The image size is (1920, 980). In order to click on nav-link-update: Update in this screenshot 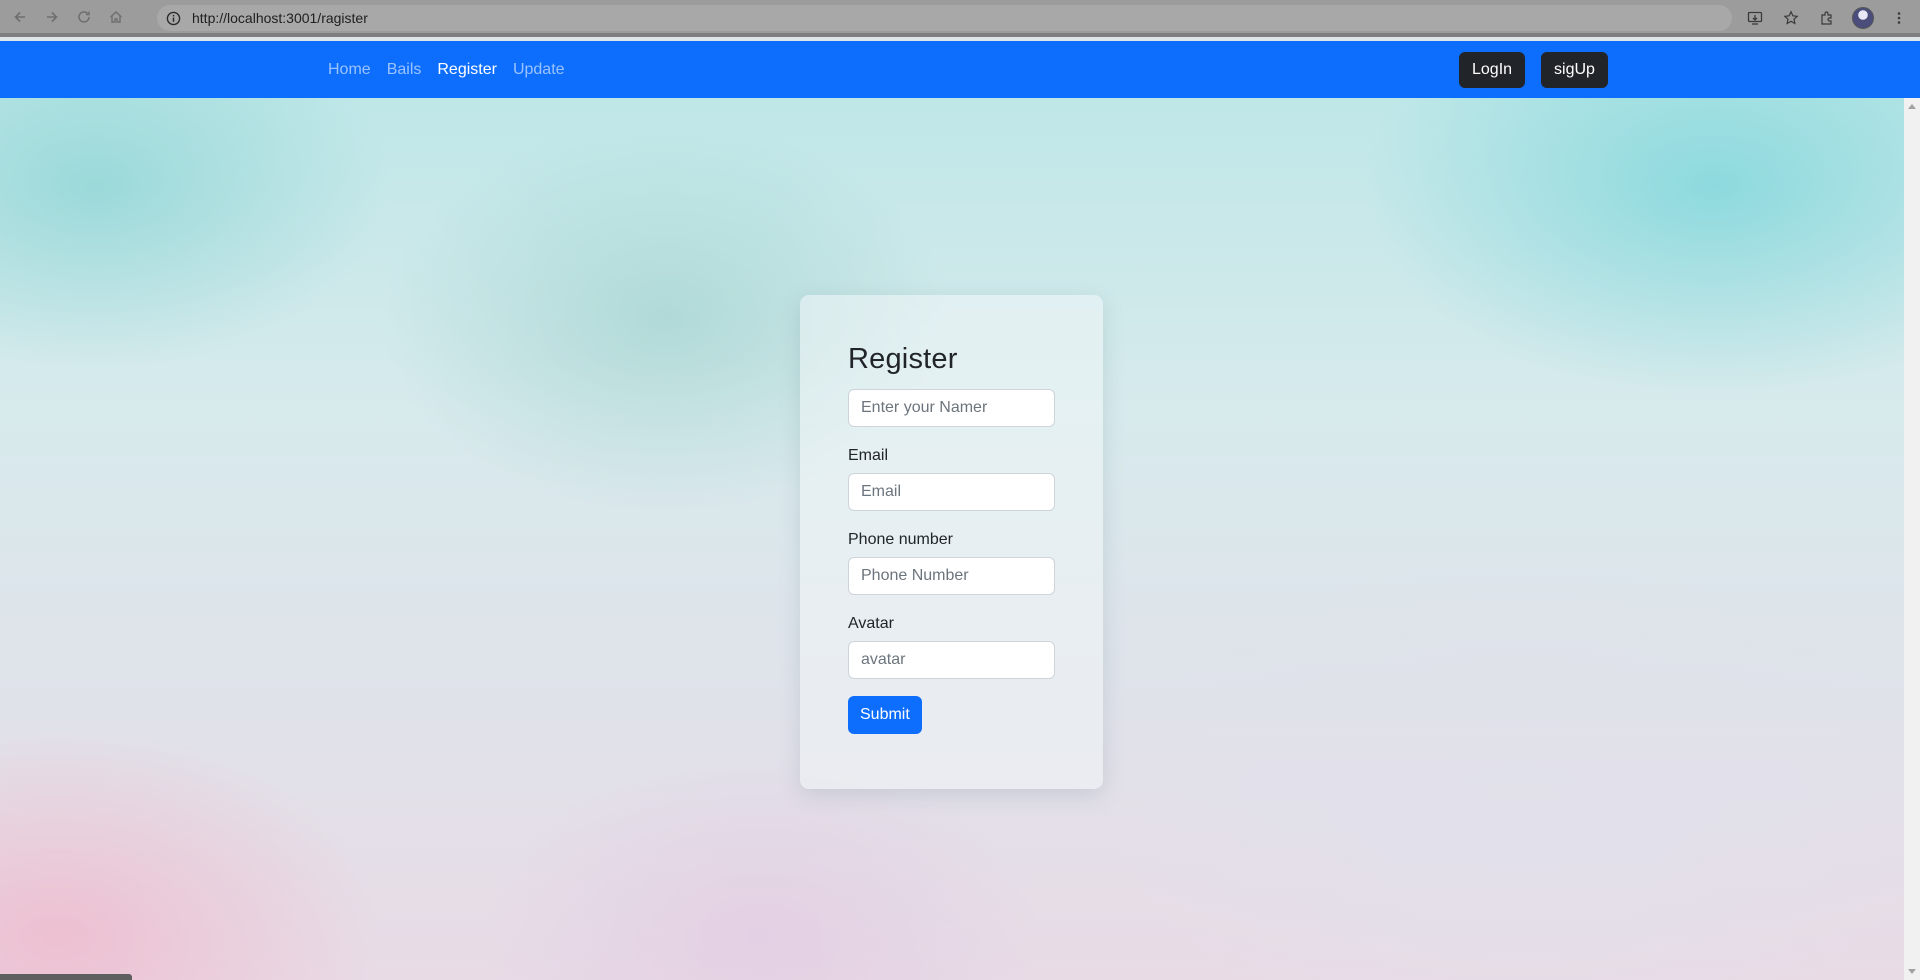, I will do `click(539, 70)`.